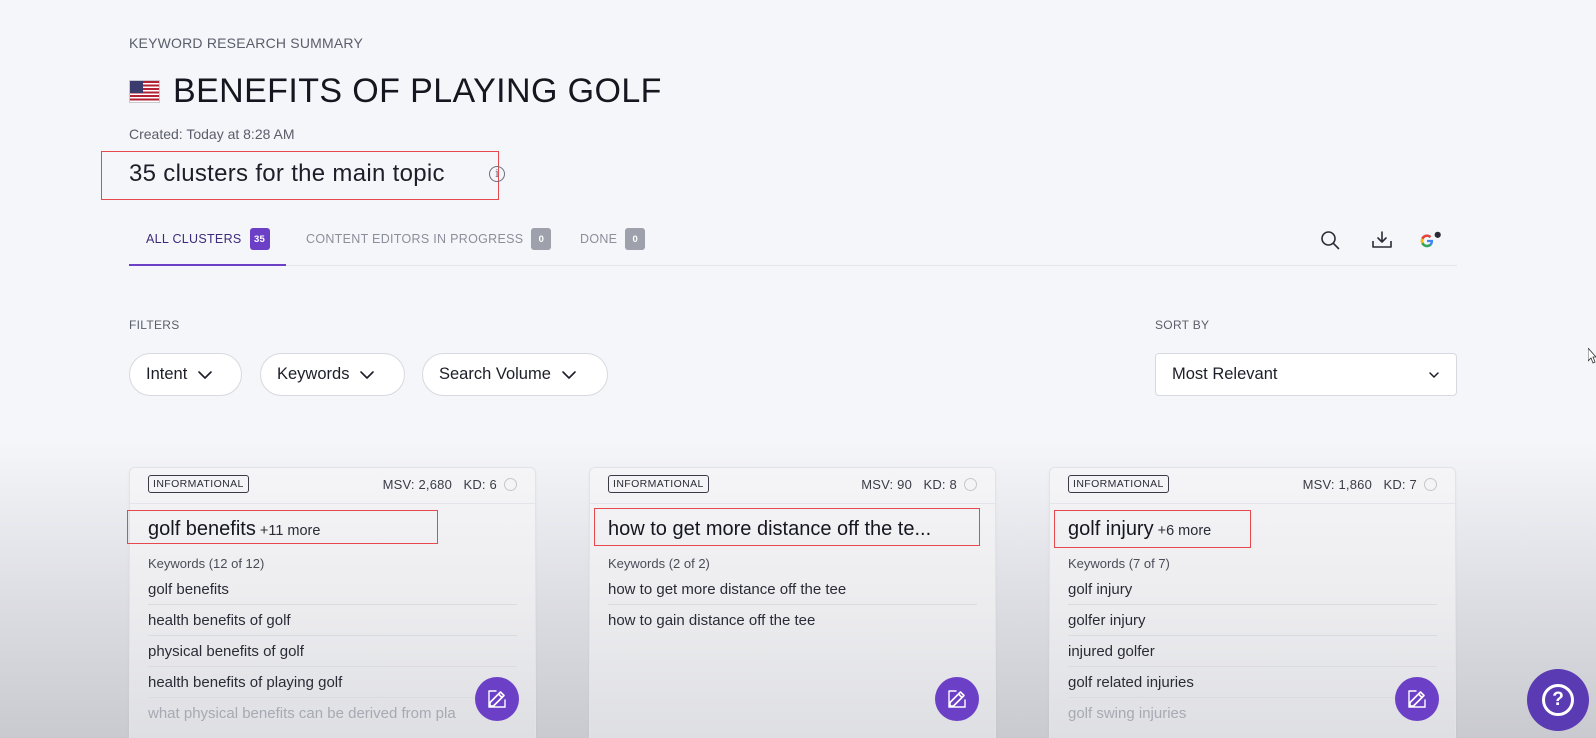  What do you see at coordinates (1592, 356) in the screenshot?
I see `mouse-cursor-icon` at bounding box center [1592, 356].